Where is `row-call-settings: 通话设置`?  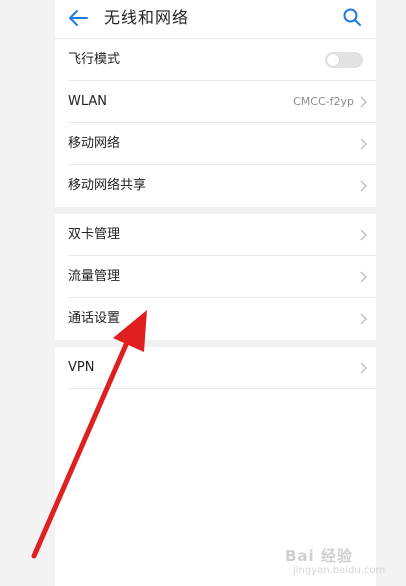 row-call-settings: 通话设置 is located at coordinates (215, 319).